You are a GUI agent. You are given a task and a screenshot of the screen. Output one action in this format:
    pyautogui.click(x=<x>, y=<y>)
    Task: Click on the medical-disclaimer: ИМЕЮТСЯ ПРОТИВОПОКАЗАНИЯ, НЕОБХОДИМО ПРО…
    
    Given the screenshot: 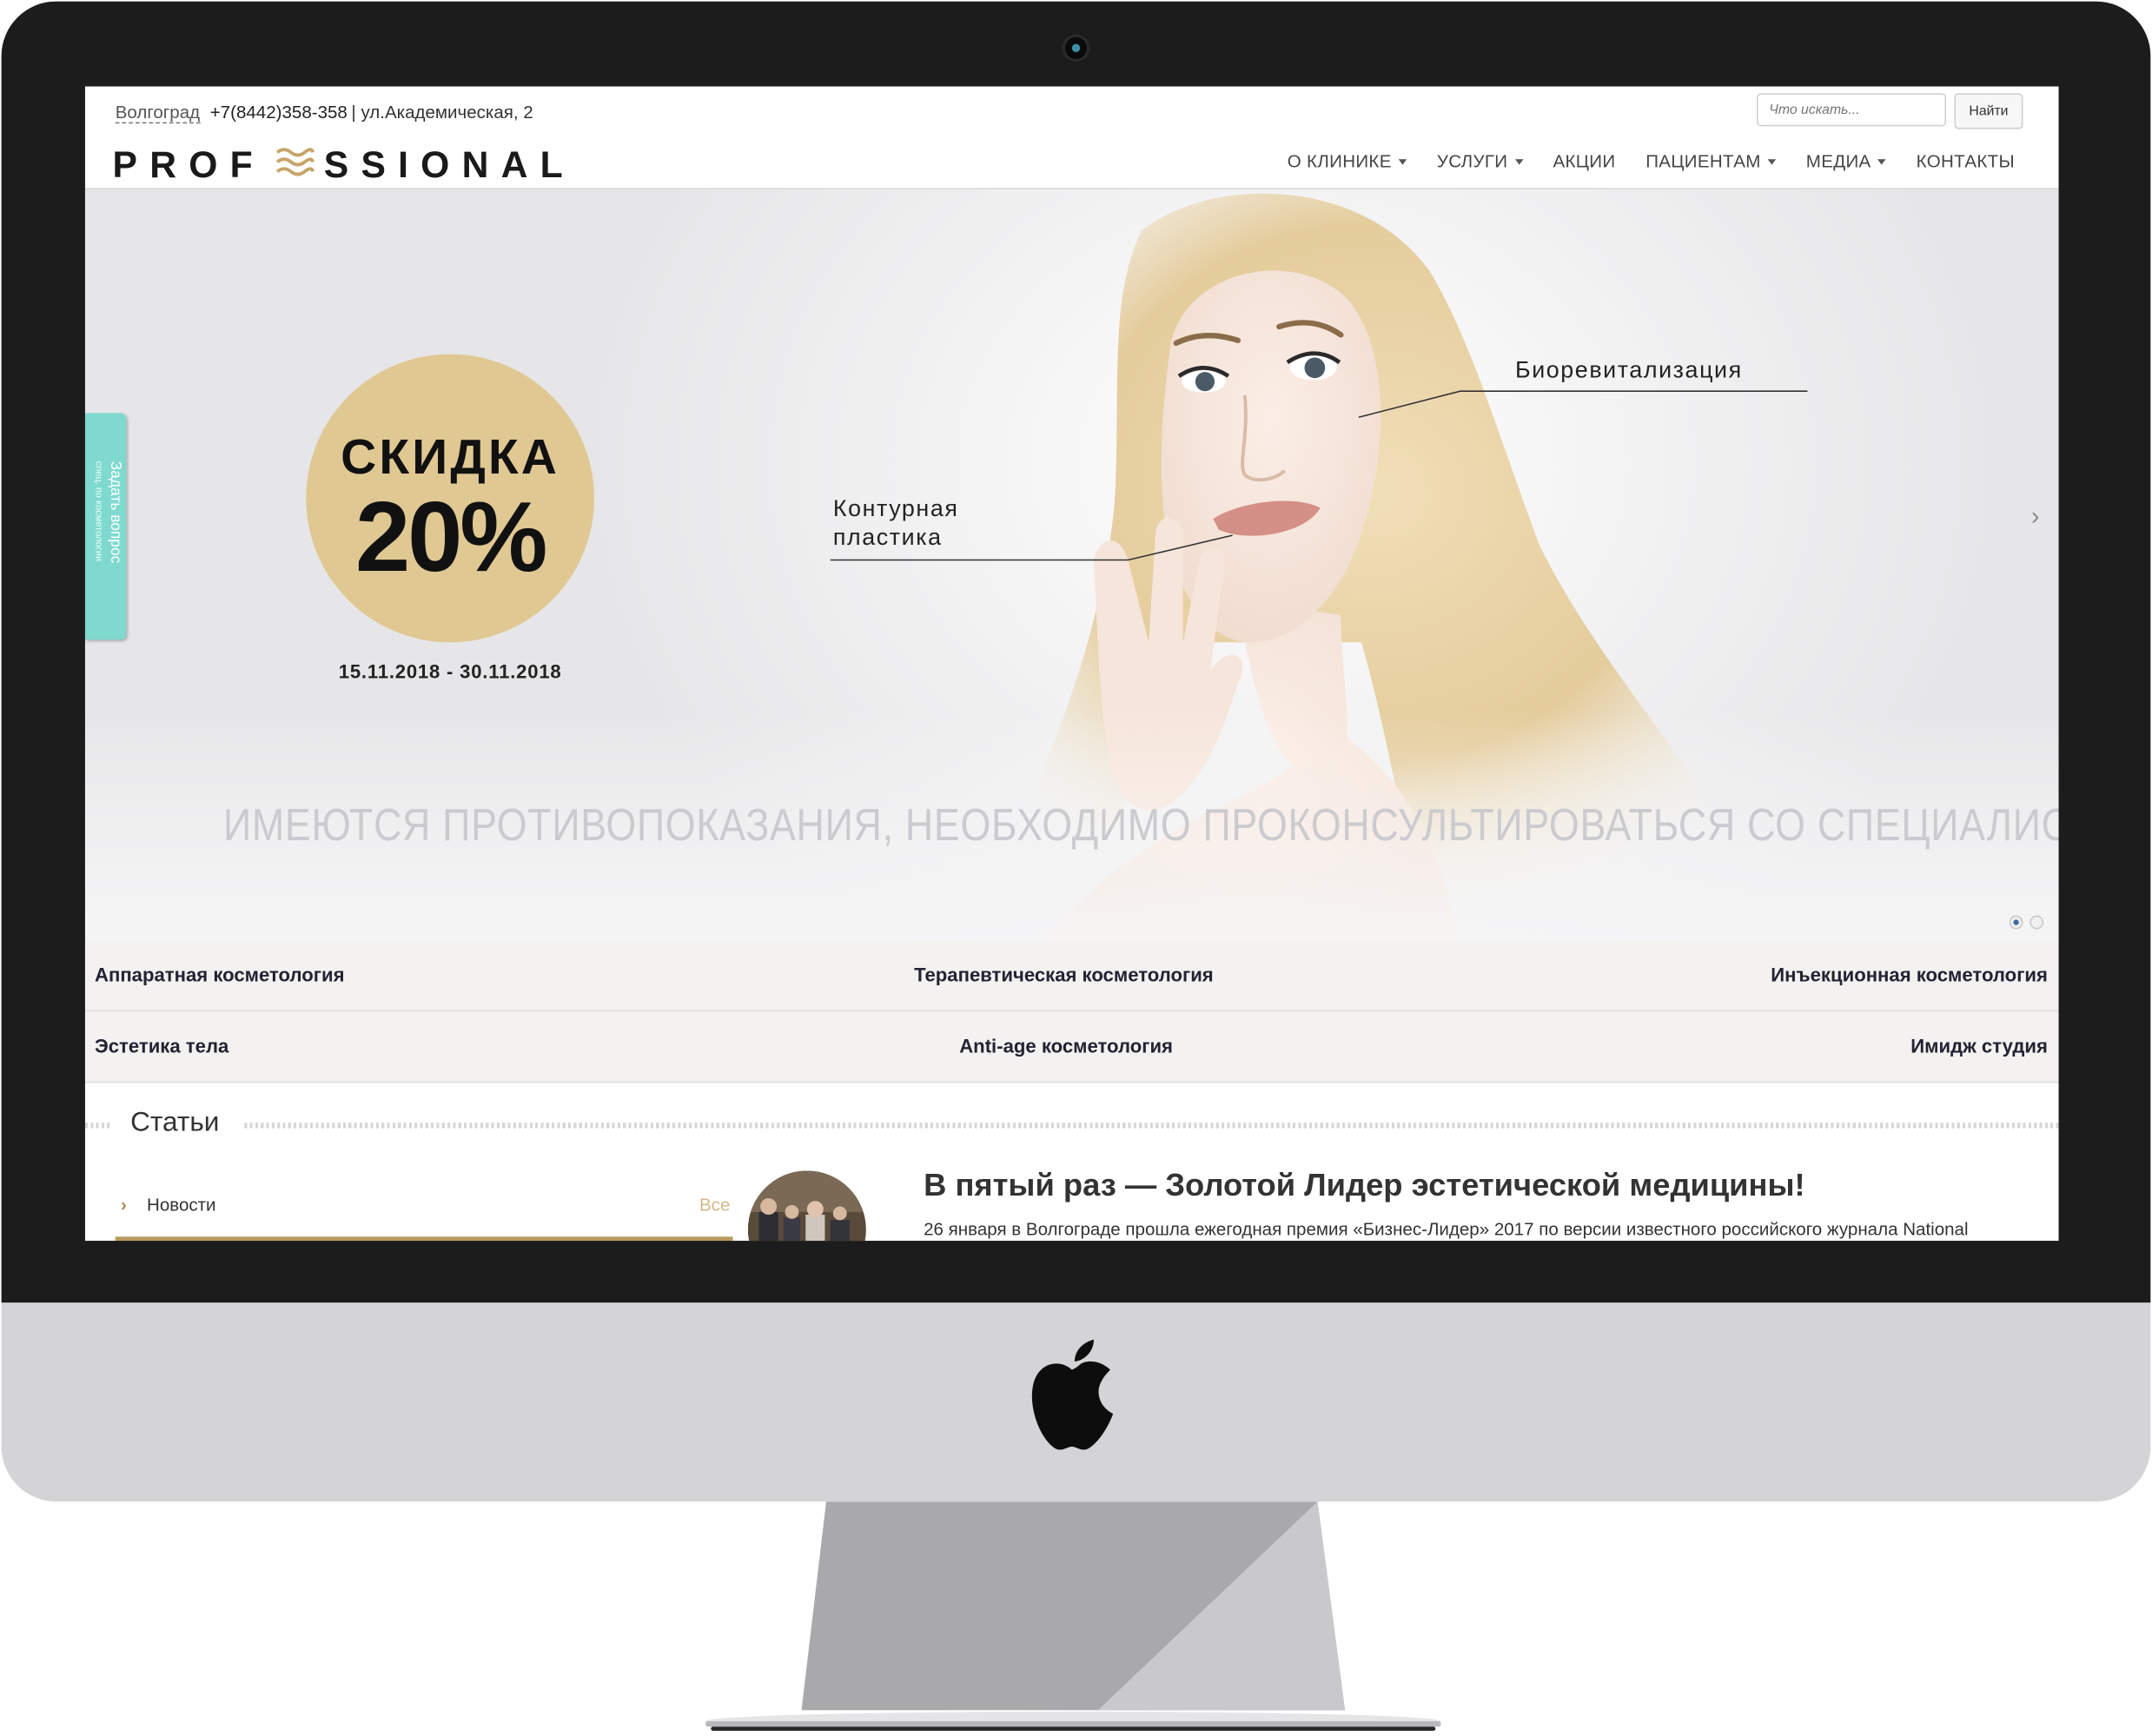 What is the action you would take?
    pyautogui.click(x=1140, y=824)
    